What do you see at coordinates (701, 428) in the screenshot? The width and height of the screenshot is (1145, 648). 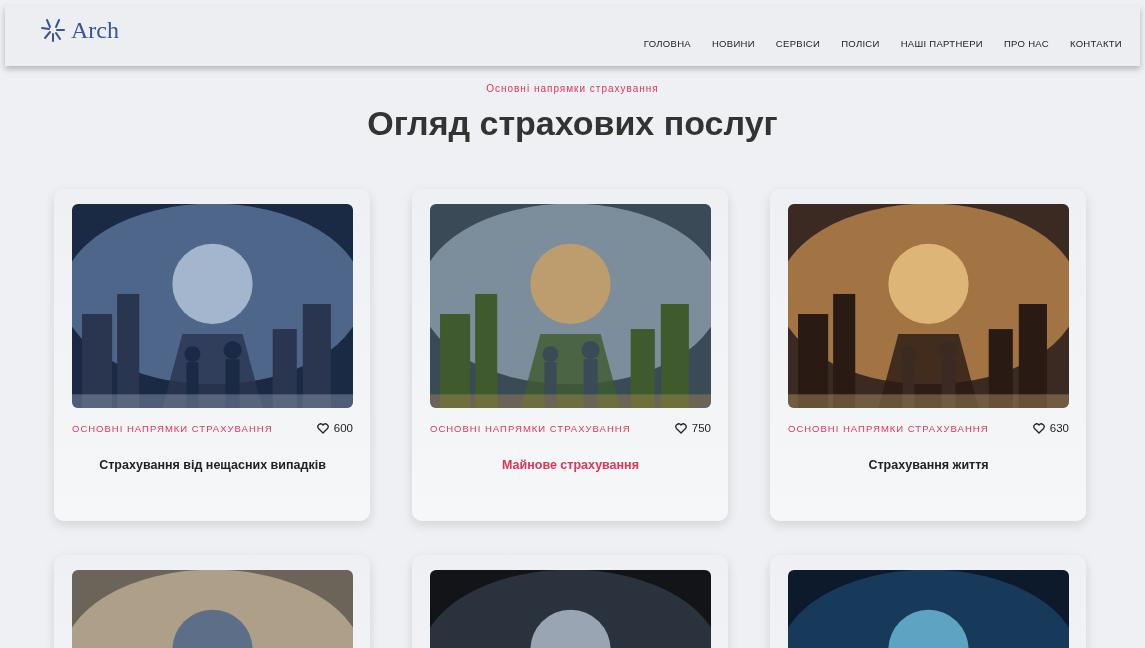 I see `like-count: 750` at bounding box center [701, 428].